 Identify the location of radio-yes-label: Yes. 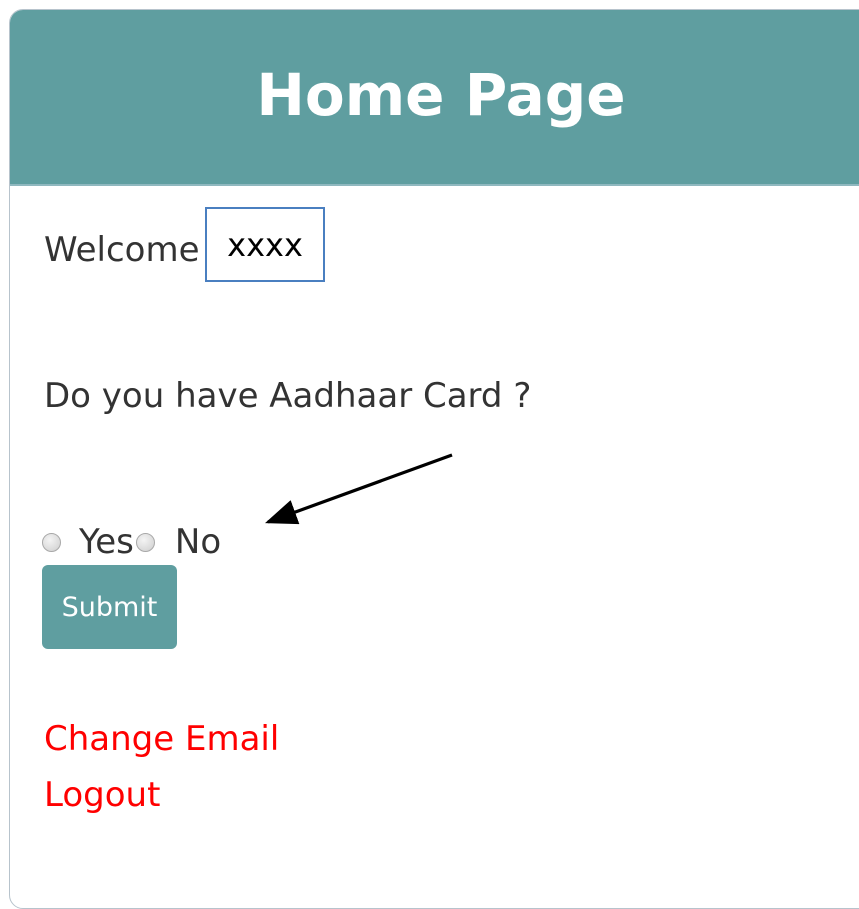
(106, 542).